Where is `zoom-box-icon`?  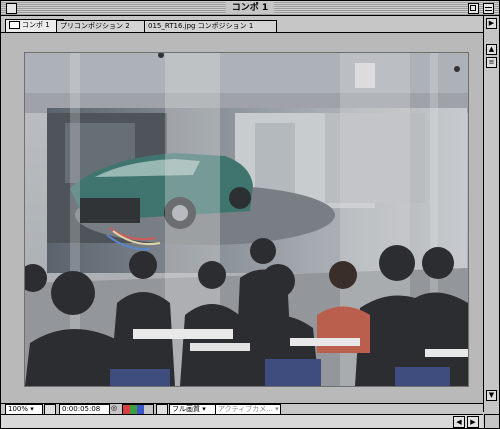
zoom-box-icon is located at coordinates (473, 8).